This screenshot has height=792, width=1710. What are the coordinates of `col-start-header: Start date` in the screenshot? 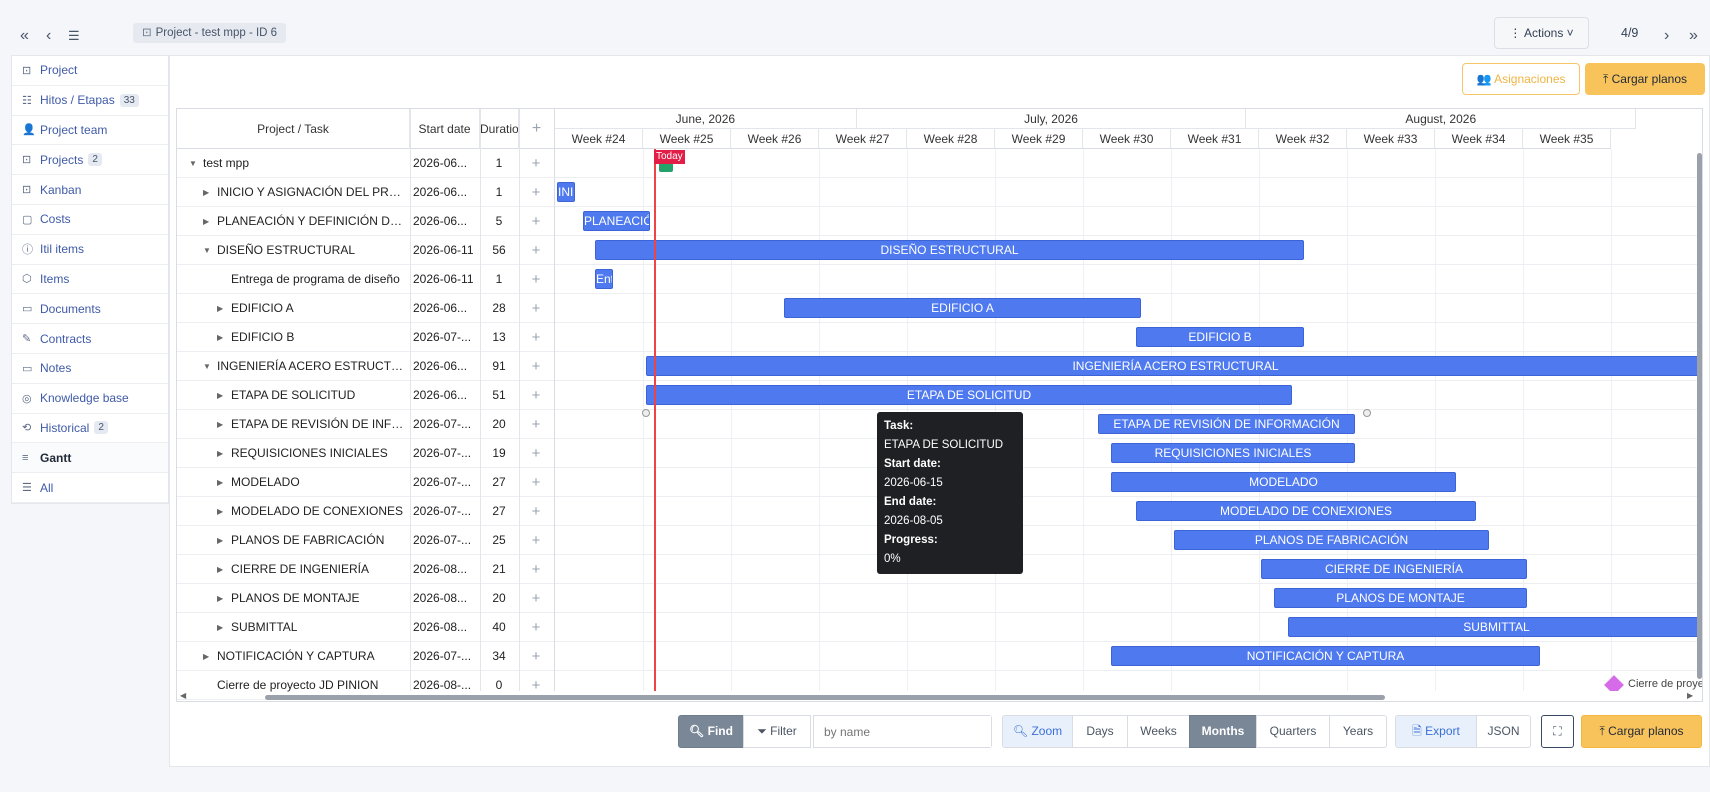 It's located at (445, 129).